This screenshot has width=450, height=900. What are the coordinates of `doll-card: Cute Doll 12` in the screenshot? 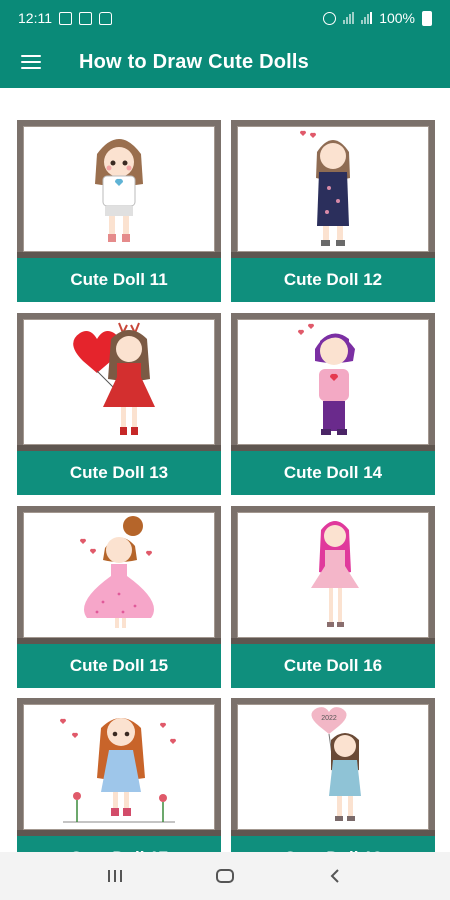 It's located at (333, 211).